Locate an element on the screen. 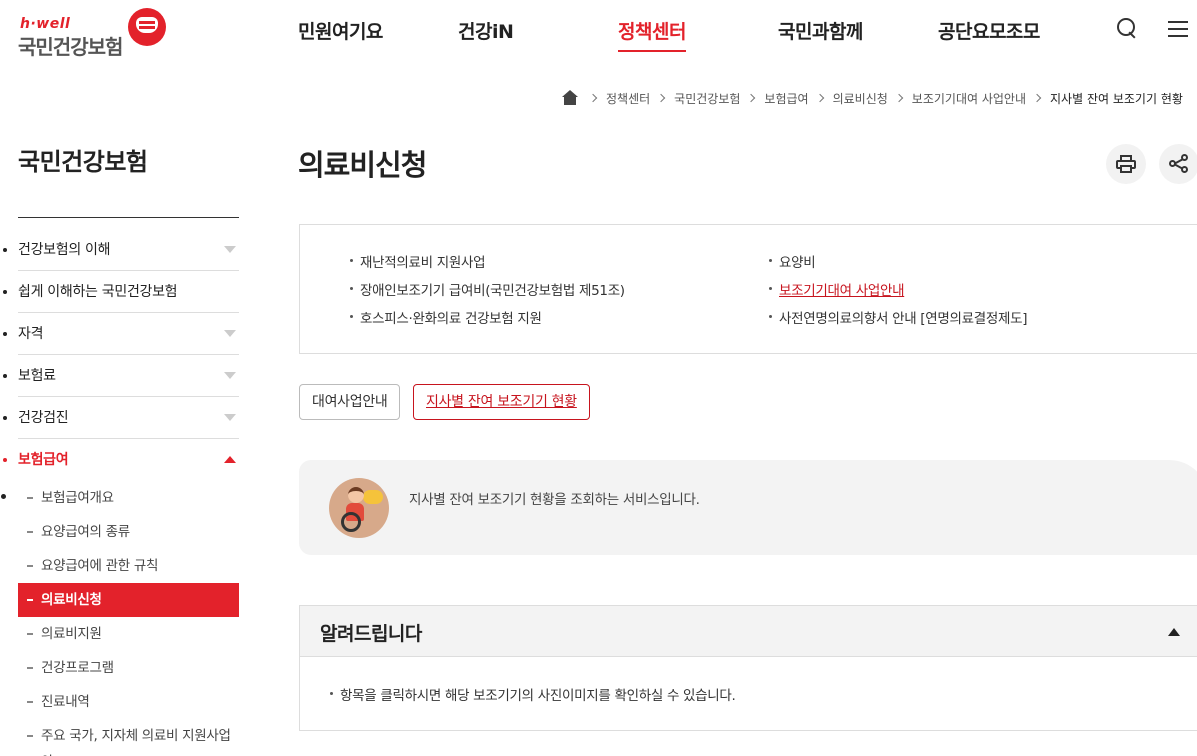 The width and height of the screenshot is (1197, 756). sidebar-divider is located at coordinates (128, 217).